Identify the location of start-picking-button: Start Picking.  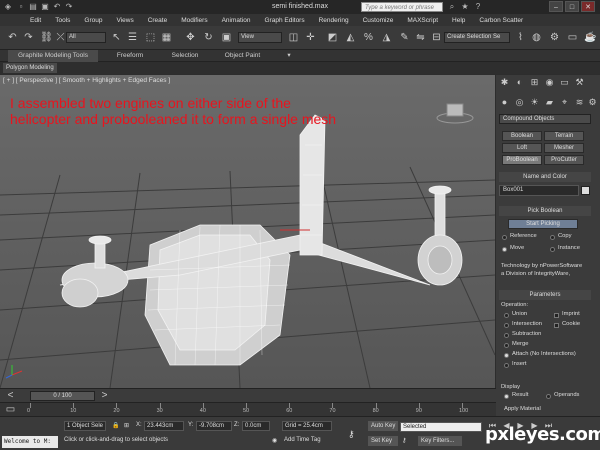
(543, 224).